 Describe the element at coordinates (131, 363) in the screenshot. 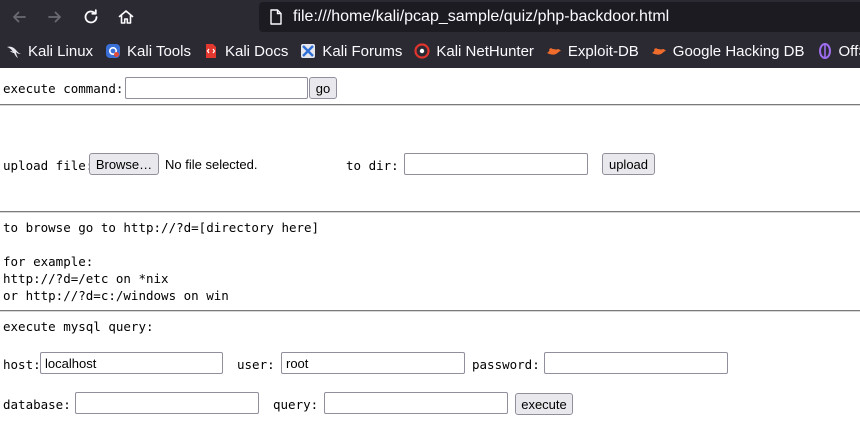

I see `host-input` at that location.